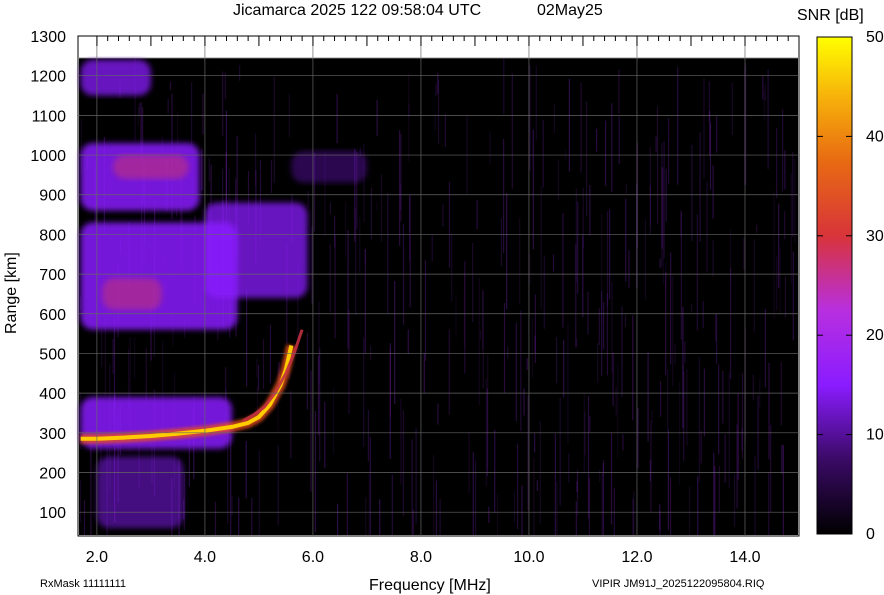  I want to click on y-tick-label: 1200, so click(48, 77).